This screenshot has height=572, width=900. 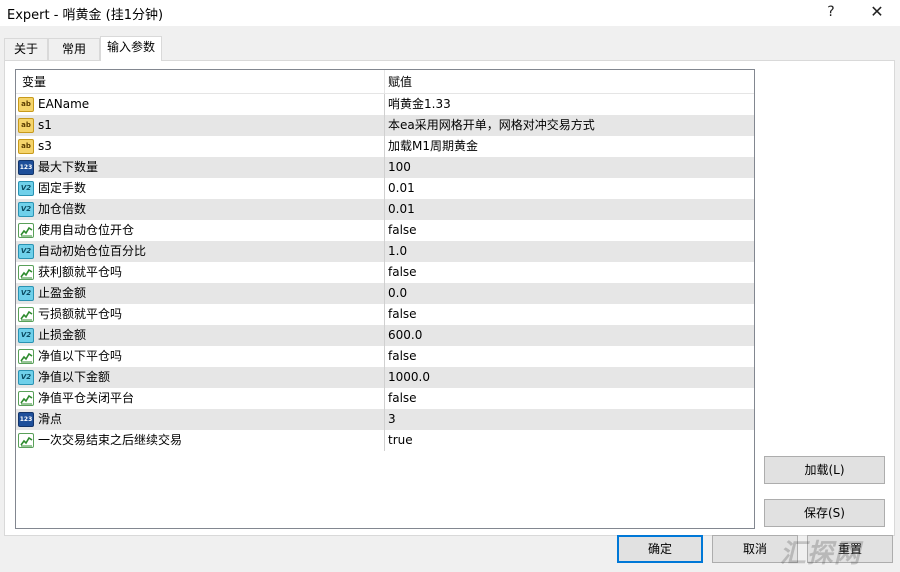 I want to click on variable-cell: 一次交易结束之后继续交易, so click(x=200, y=440).